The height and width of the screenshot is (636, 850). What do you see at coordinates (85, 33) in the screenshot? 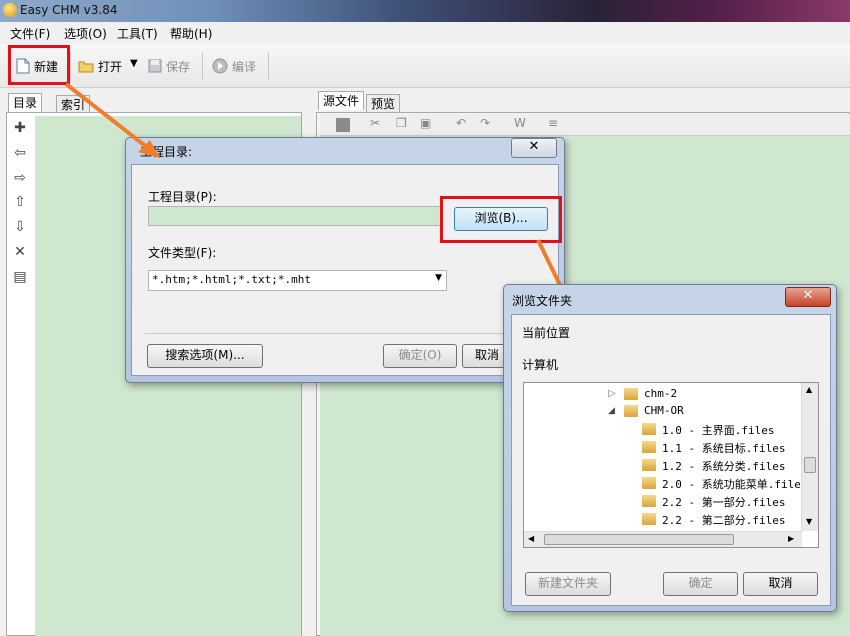
I see `menu-options: 选项(O)` at bounding box center [85, 33].